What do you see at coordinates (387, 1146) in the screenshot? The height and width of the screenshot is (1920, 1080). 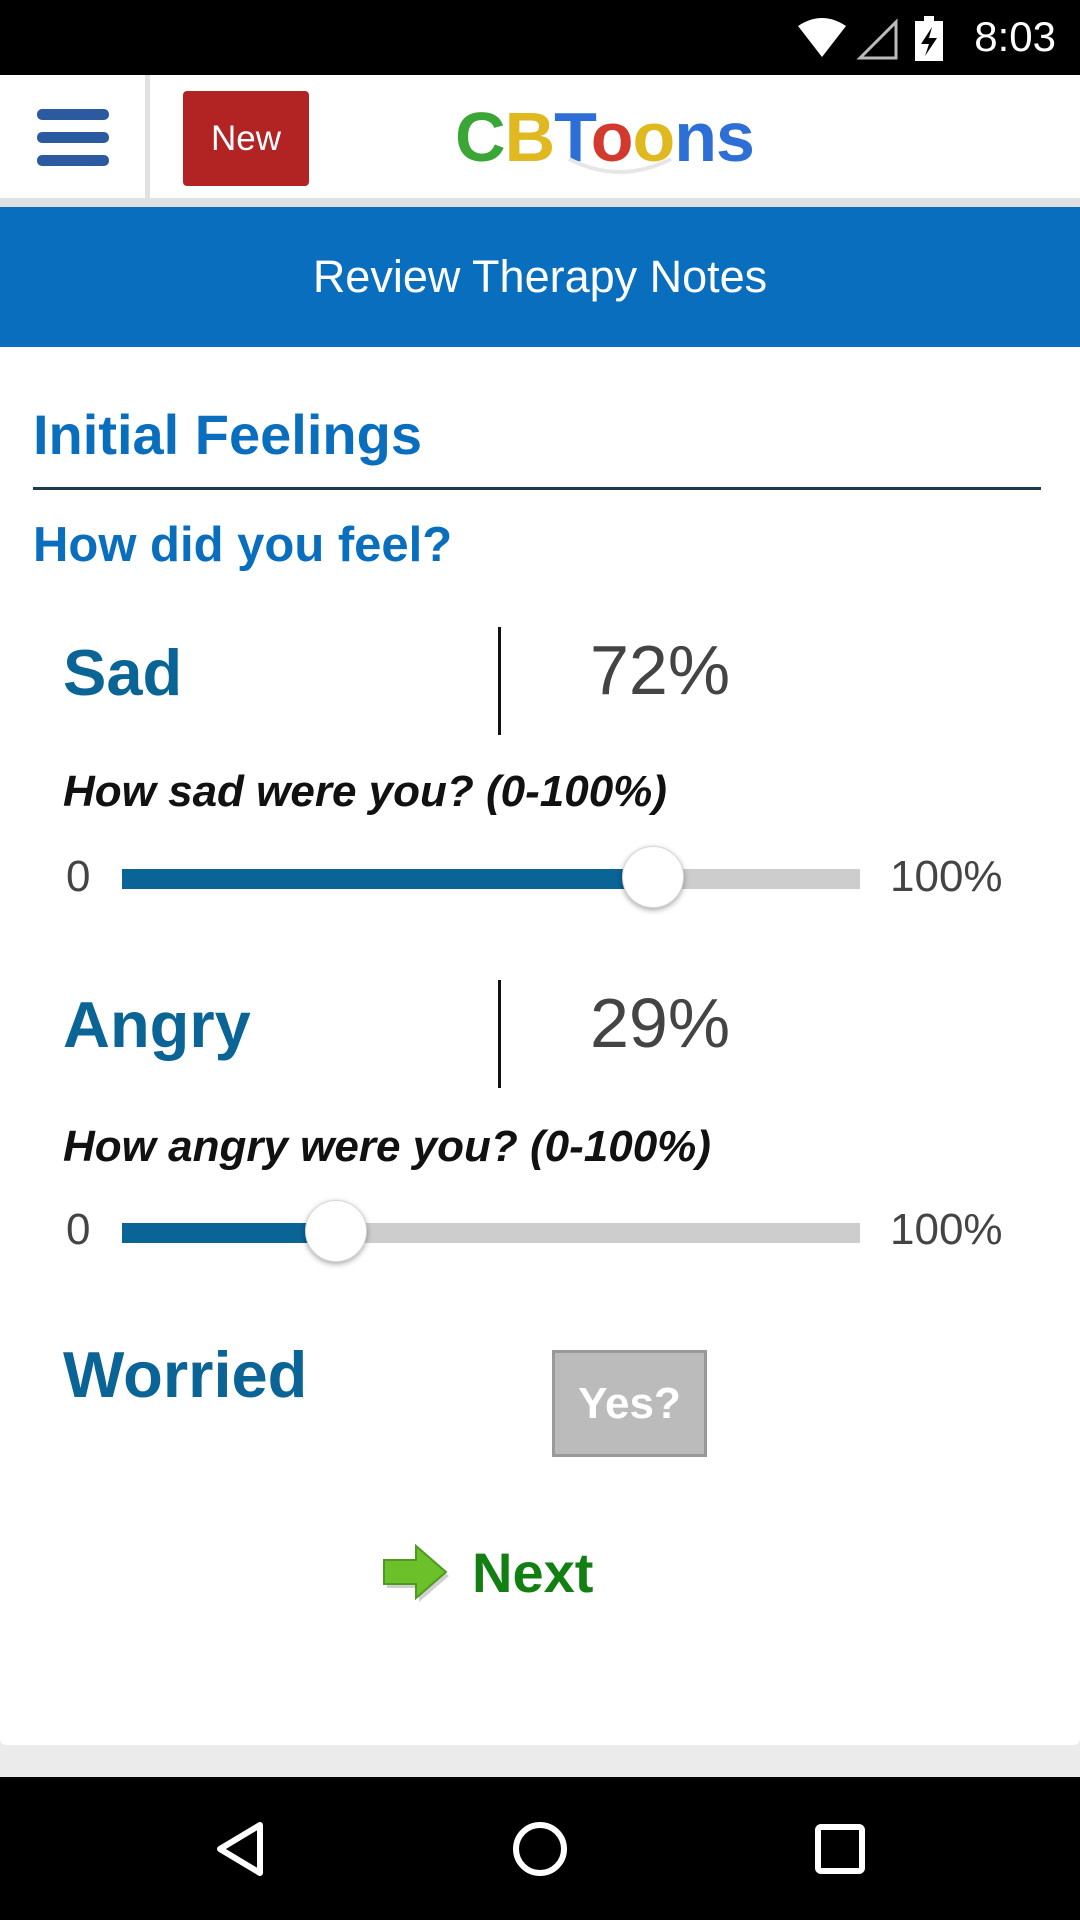 I see `slider-prompt-angry: How angry were you? (0-100%)` at bounding box center [387, 1146].